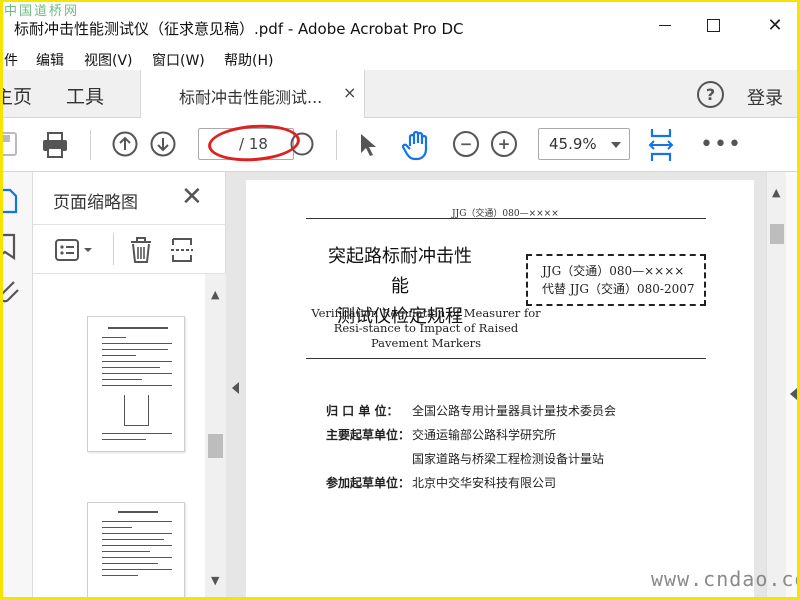 The image size is (800, 600). What do you see at coordinates (85, 95) in the screenshot?
I see `tab-tools: 工具` at bounding box center [85, 95].